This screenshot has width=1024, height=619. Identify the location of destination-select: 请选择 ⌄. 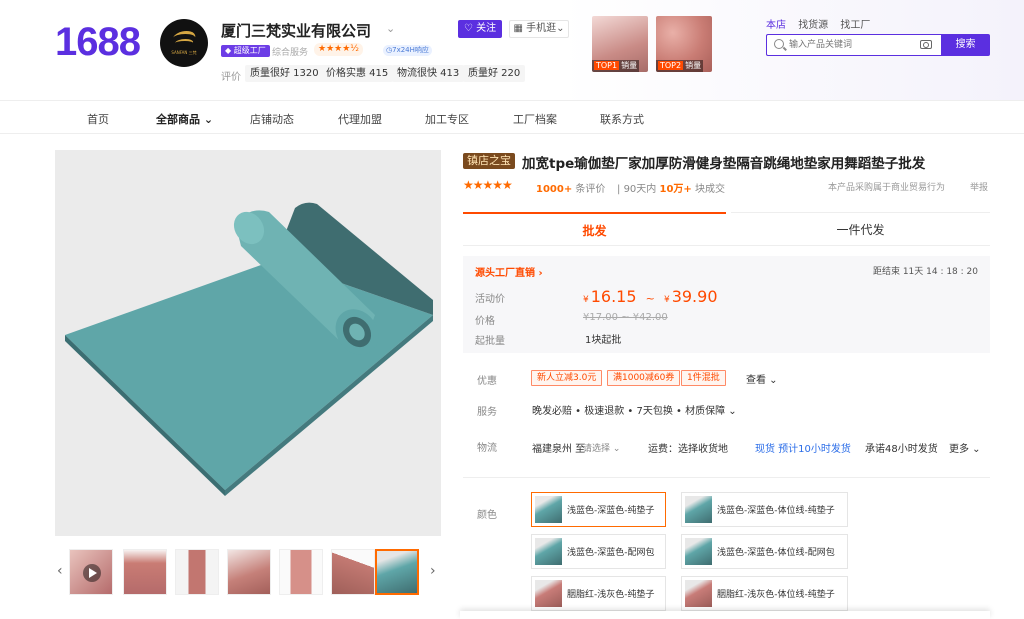
(601, 447).